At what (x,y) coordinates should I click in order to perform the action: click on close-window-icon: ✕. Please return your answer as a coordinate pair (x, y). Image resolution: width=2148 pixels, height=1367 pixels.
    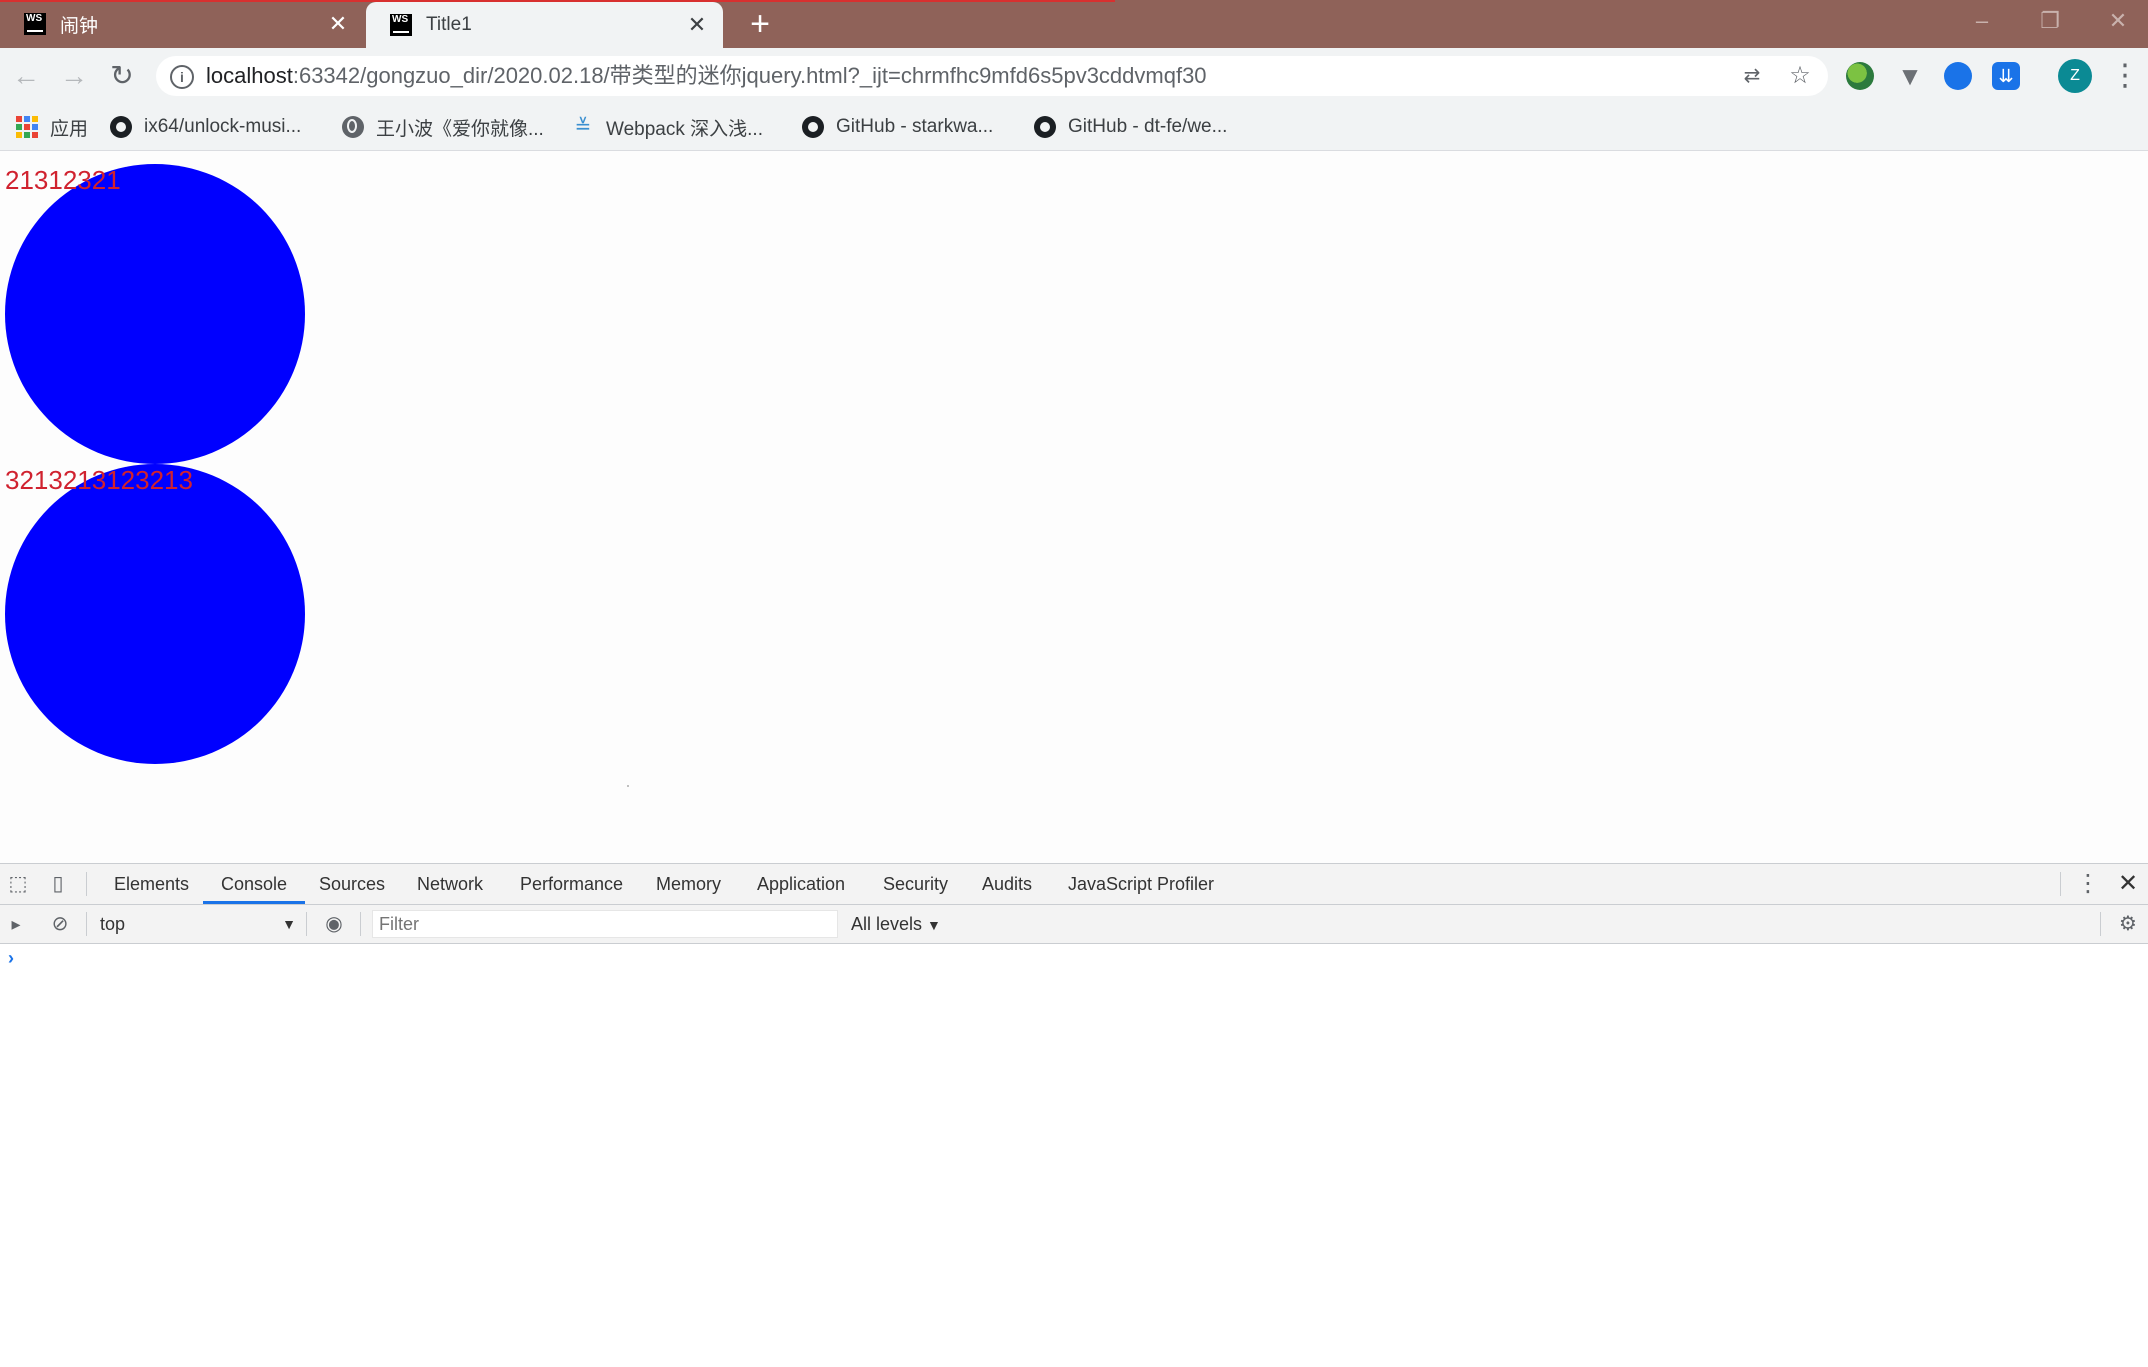
    Looking at the image, I should click on (2118, 21).